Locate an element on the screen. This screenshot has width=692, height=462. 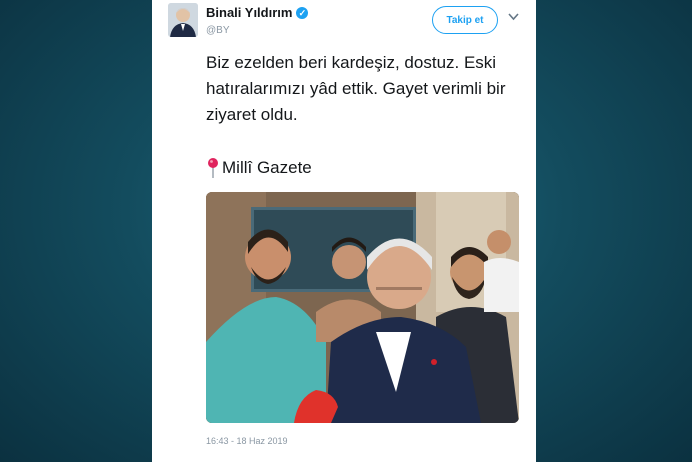
chevron-down-icon is located at coordinates (513, 18).